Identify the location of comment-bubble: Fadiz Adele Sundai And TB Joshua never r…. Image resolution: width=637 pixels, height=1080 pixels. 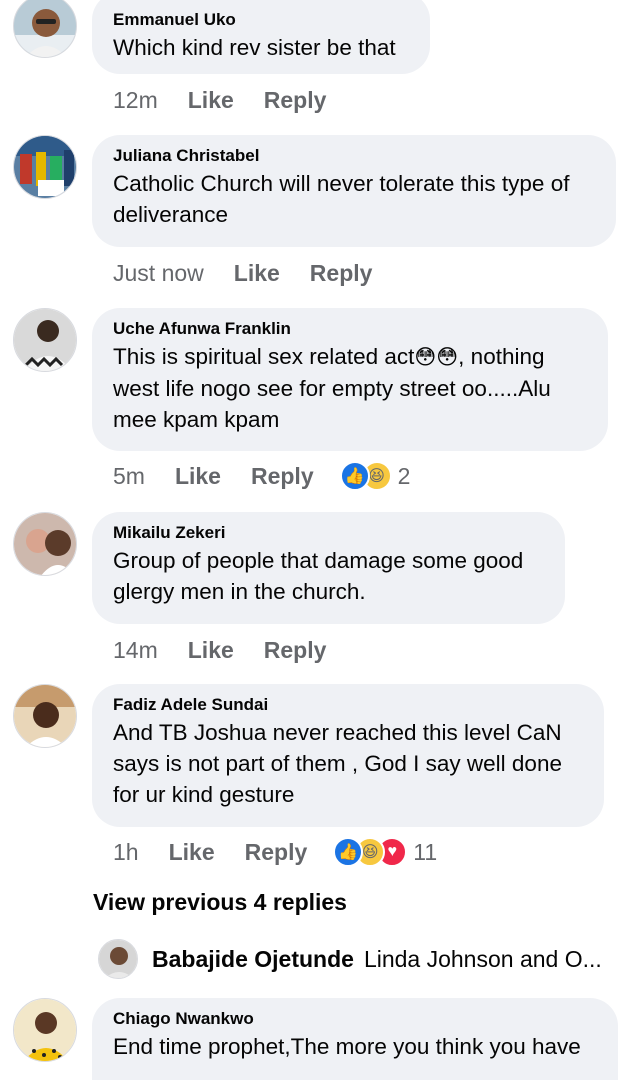
(348, 755).